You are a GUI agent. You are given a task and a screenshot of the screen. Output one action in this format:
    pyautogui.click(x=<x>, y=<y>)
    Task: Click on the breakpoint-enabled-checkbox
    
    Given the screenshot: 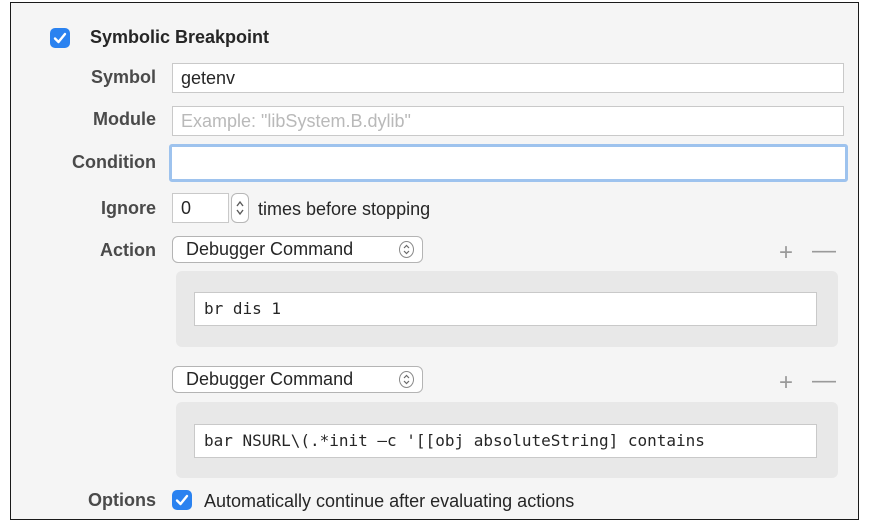 What is the action you would take?
    pyautogui.click(x=60, y=38)
    